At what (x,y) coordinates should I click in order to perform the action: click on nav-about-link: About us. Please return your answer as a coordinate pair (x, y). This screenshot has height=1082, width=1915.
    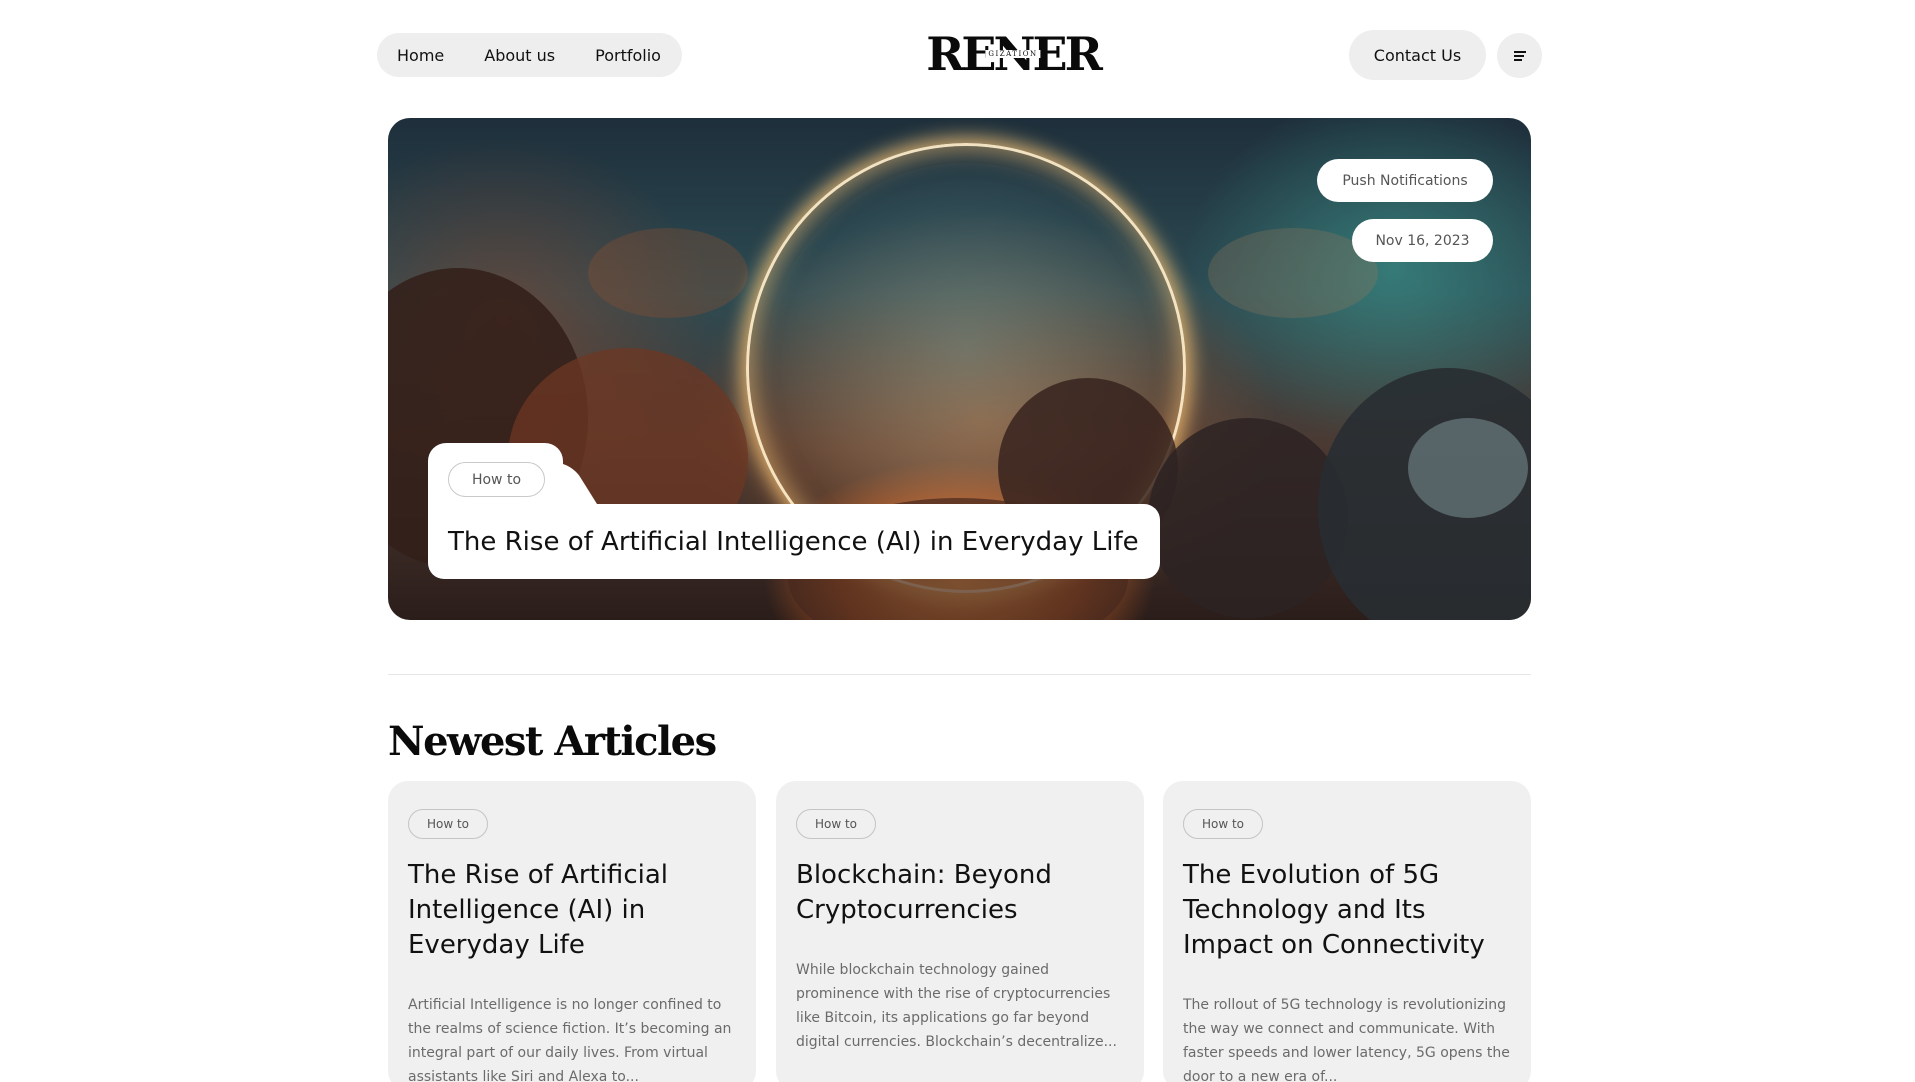
    Looking at the image, I should click on (519, 55).